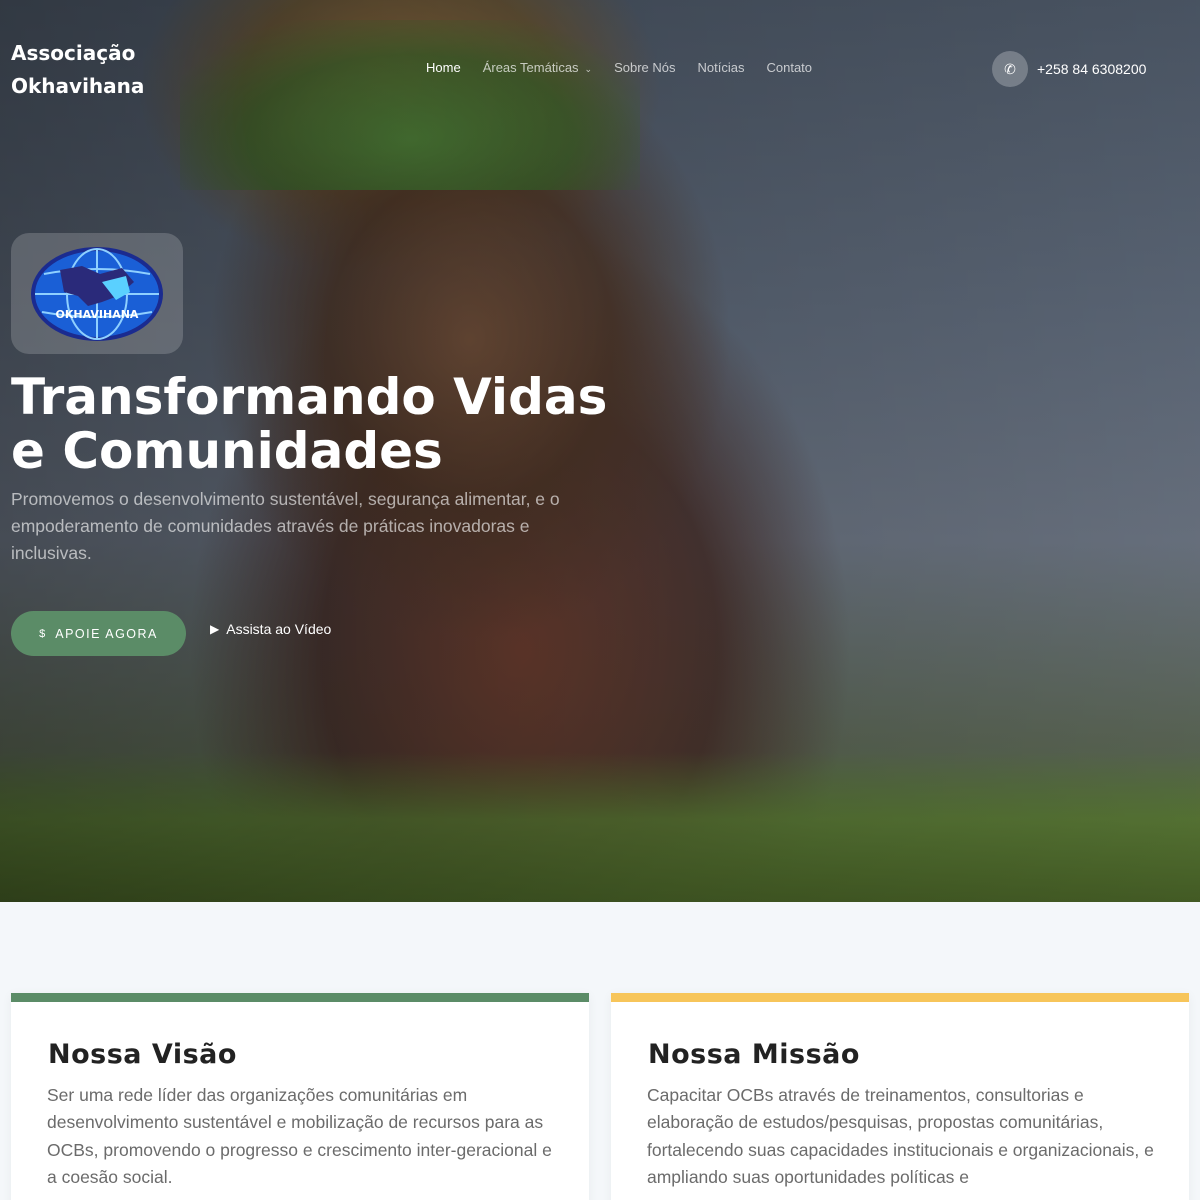 The height and width of the screenshot is (1200, 1200). What do you see at coordinates (279, 629) in the screenshot?
I see `watch-video-label: Assista ao Vídeo` at bounding box center [279, 629].